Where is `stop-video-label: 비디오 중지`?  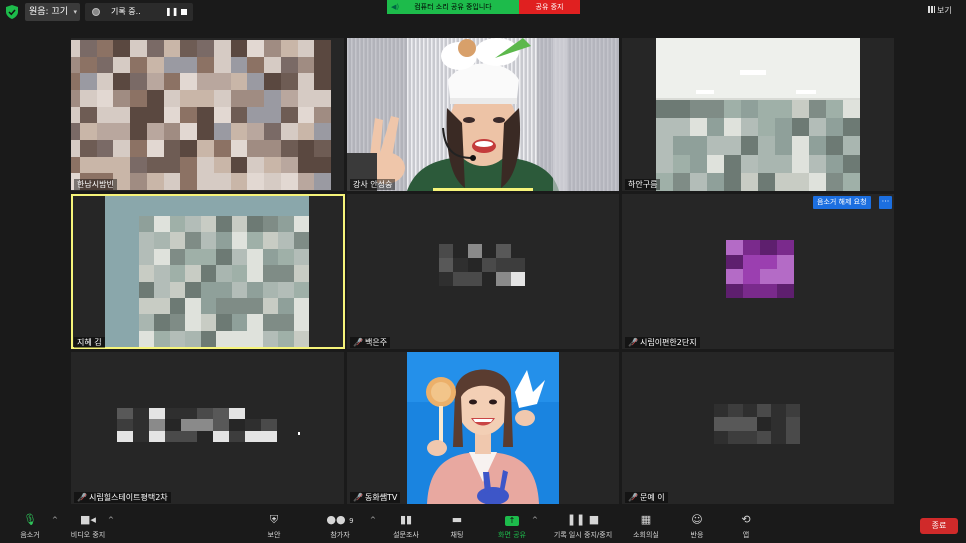 stop-video-label: 비디오 중지 is located at coordinates (88, 535).